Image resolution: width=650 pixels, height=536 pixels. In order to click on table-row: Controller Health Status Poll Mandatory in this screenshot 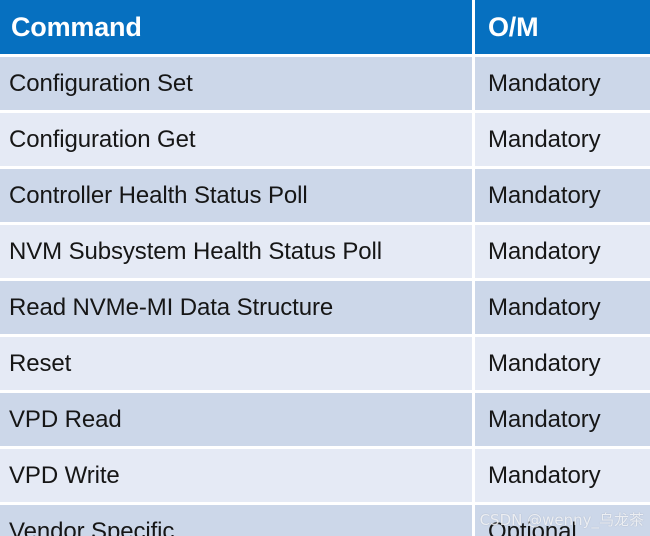, I will do `click(325, 195)`.